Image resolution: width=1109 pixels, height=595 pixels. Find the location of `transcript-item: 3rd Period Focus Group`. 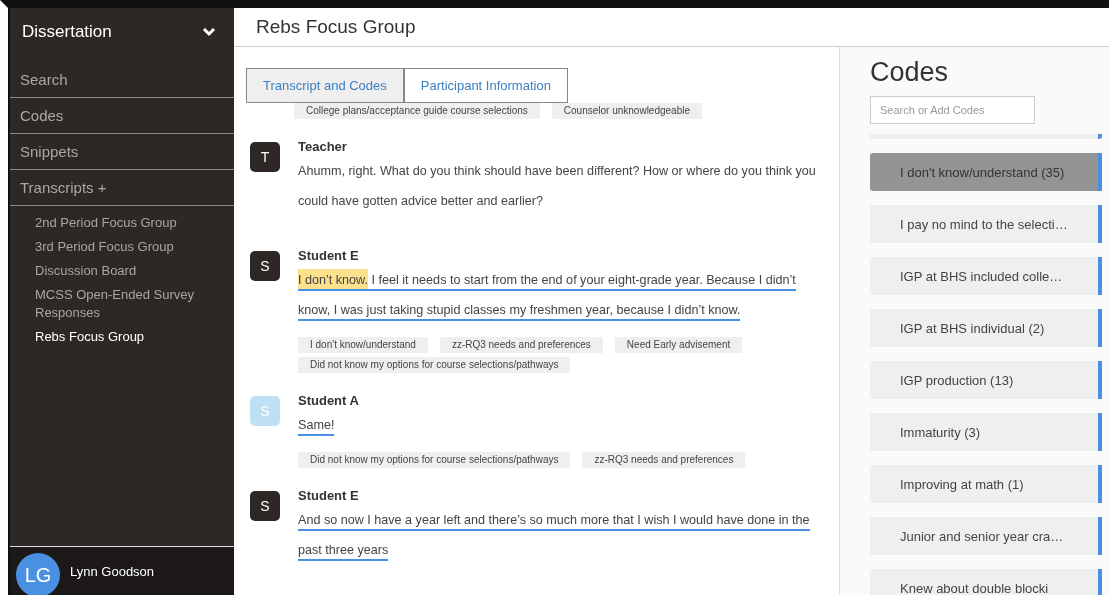

transcript-item: 3rd Period Focus Group is located at coordinates (134, 247).